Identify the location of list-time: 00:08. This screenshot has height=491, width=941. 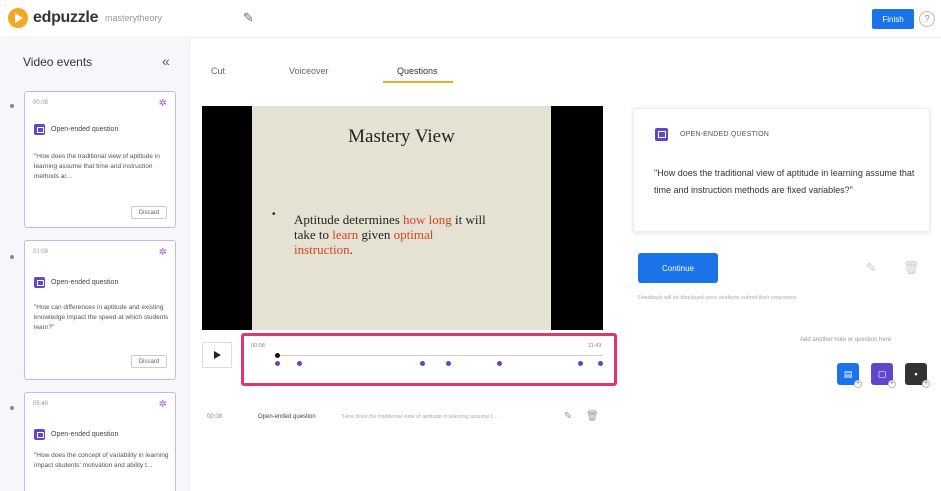
(215, 417).